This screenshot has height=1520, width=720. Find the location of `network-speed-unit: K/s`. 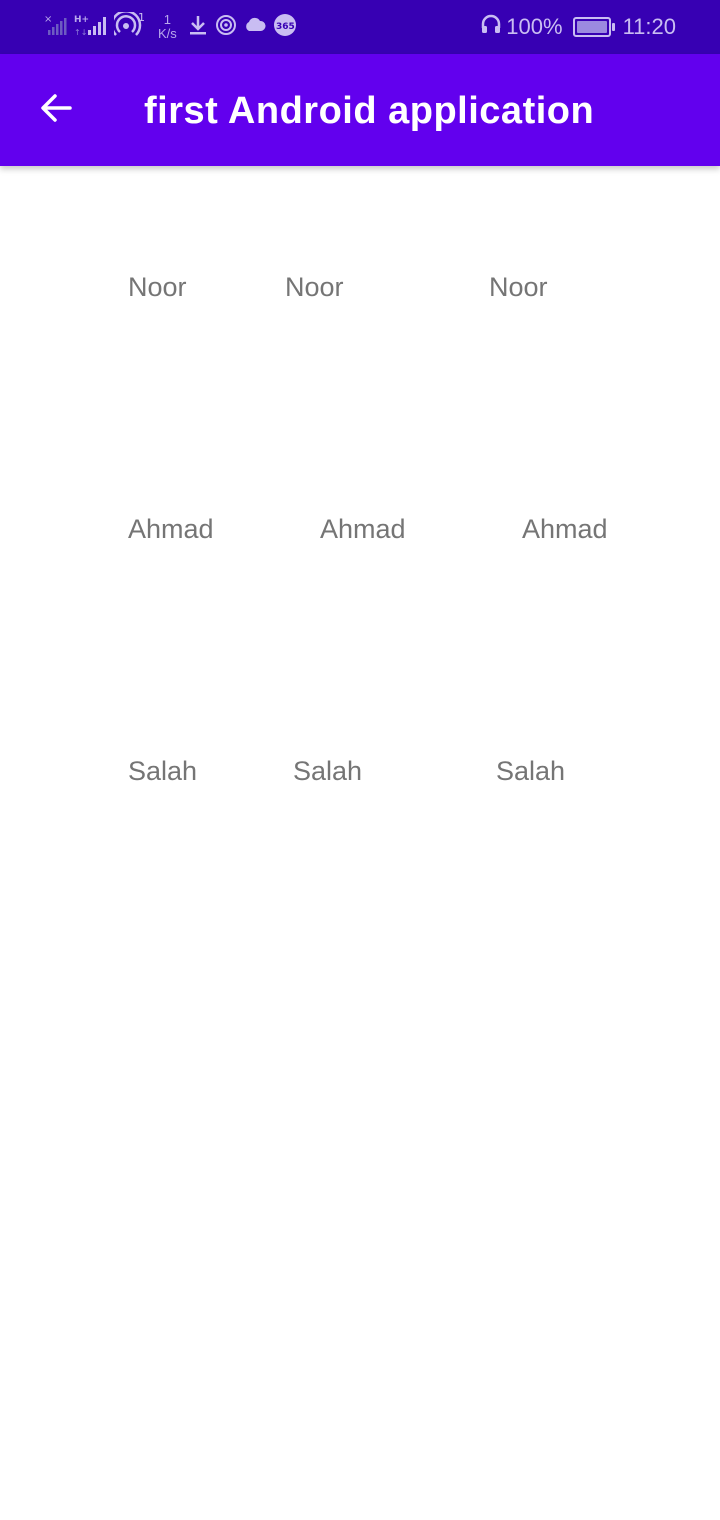

network-speed-unit: K/s is located at coordinates (167, 33).